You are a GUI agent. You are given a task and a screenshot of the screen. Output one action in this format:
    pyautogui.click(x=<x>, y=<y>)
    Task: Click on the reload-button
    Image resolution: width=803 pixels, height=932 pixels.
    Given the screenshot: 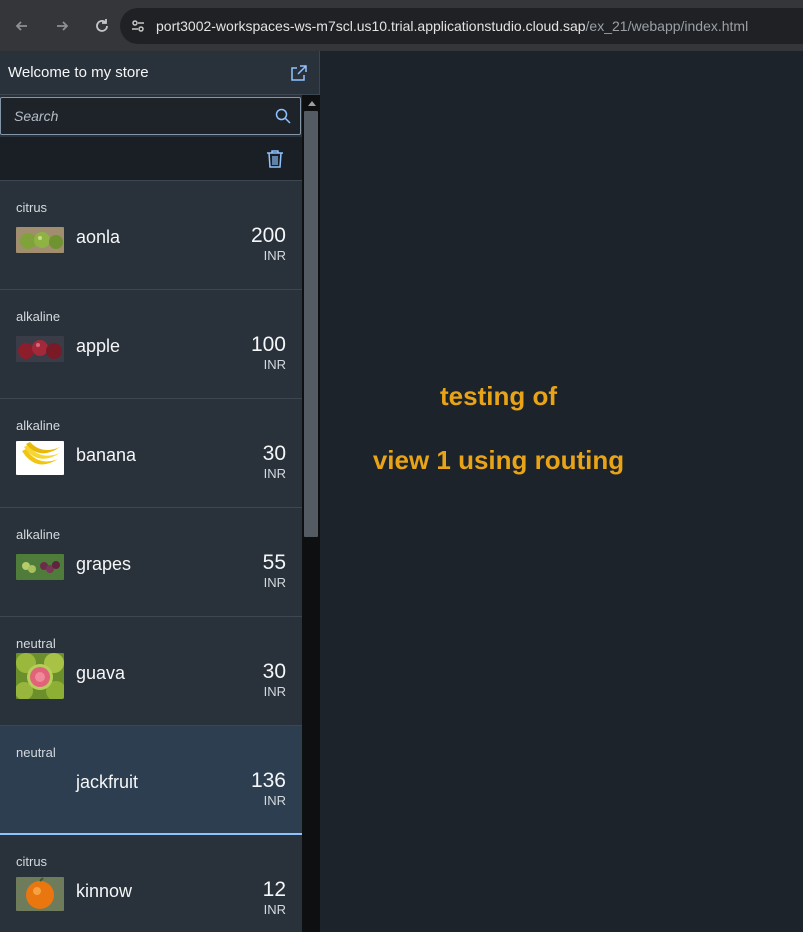 What is the action you would take?
    pyautogui.click(x=102, y=26)
    